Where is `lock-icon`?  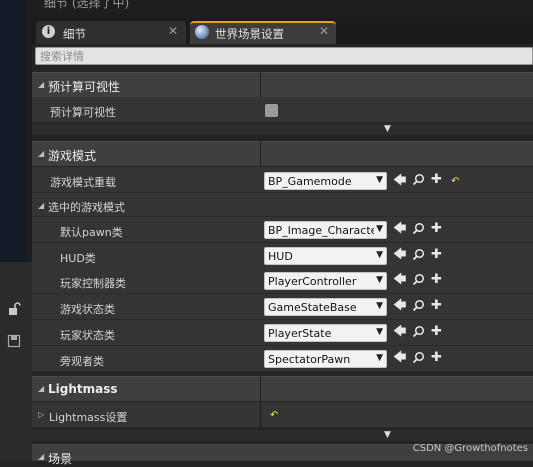 lock-icon is located at coordinates (14, 309).